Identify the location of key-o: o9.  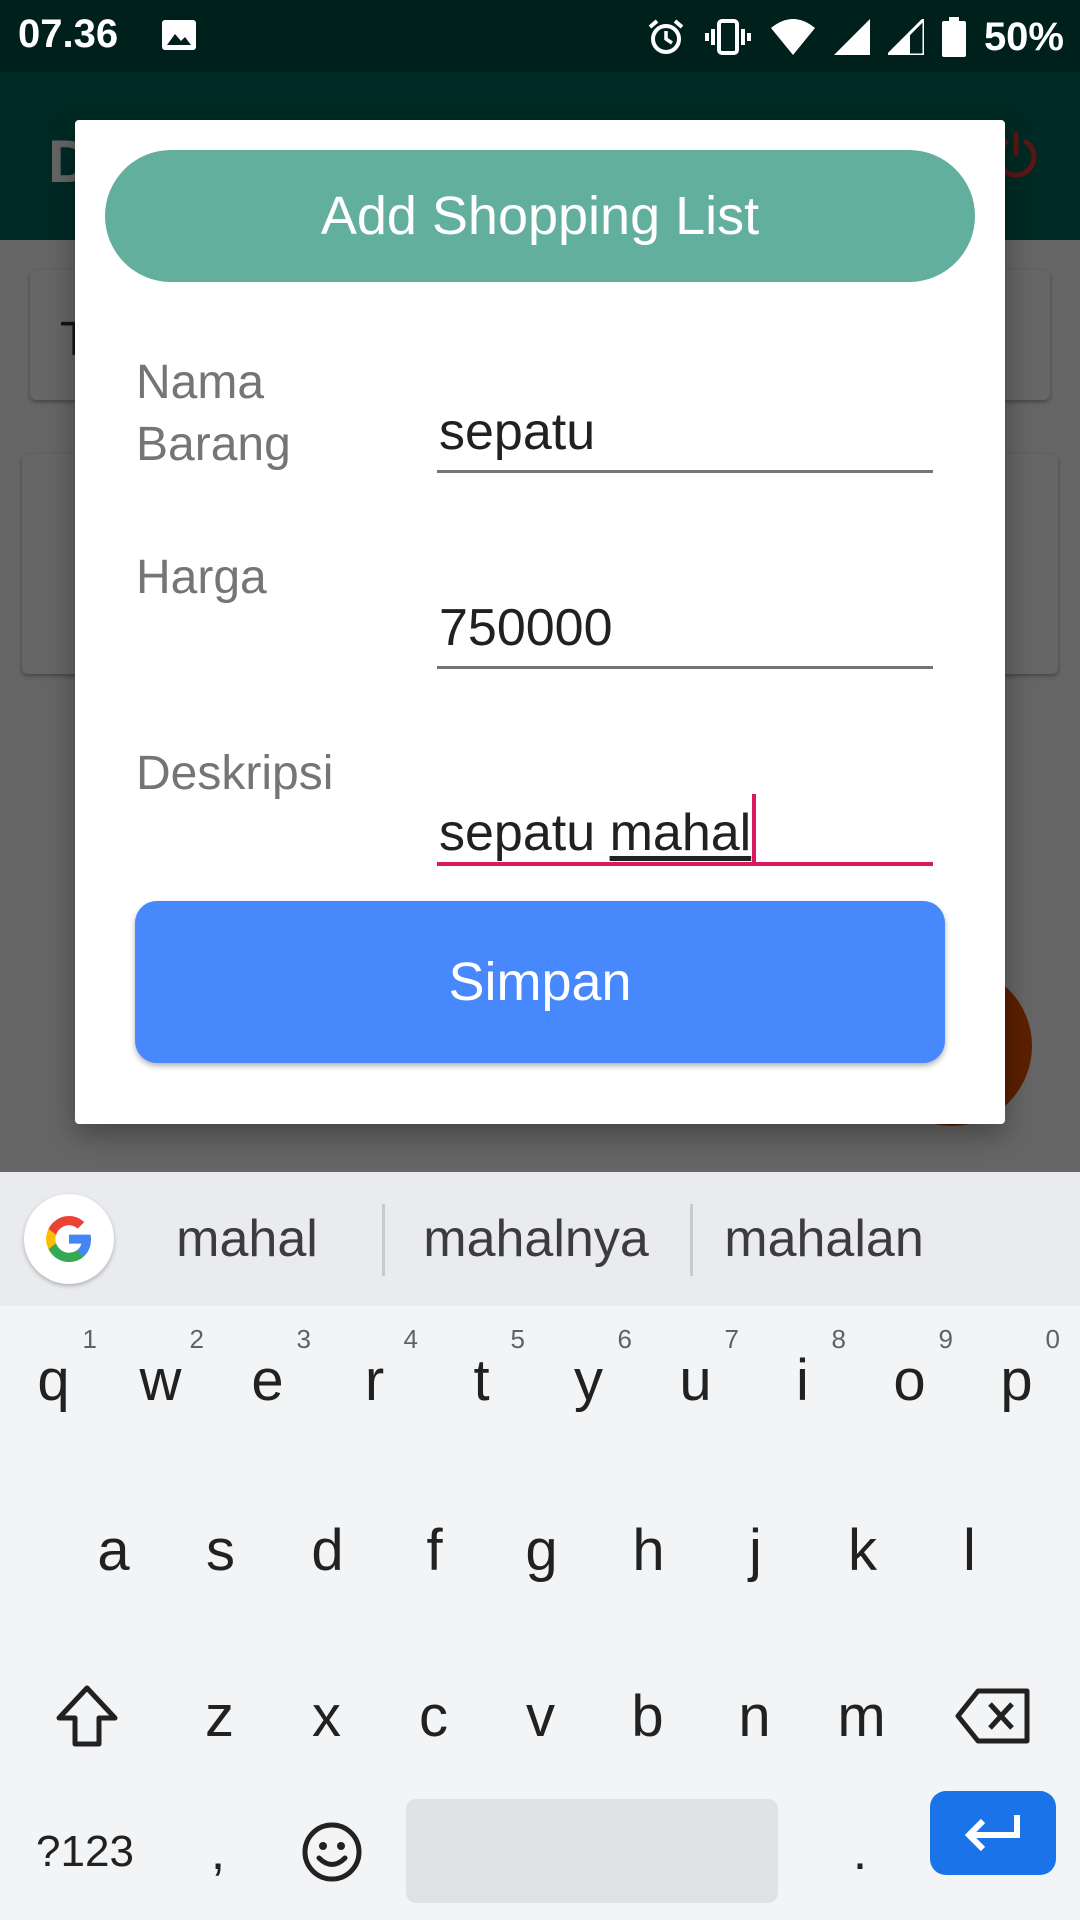
(909, 1380).